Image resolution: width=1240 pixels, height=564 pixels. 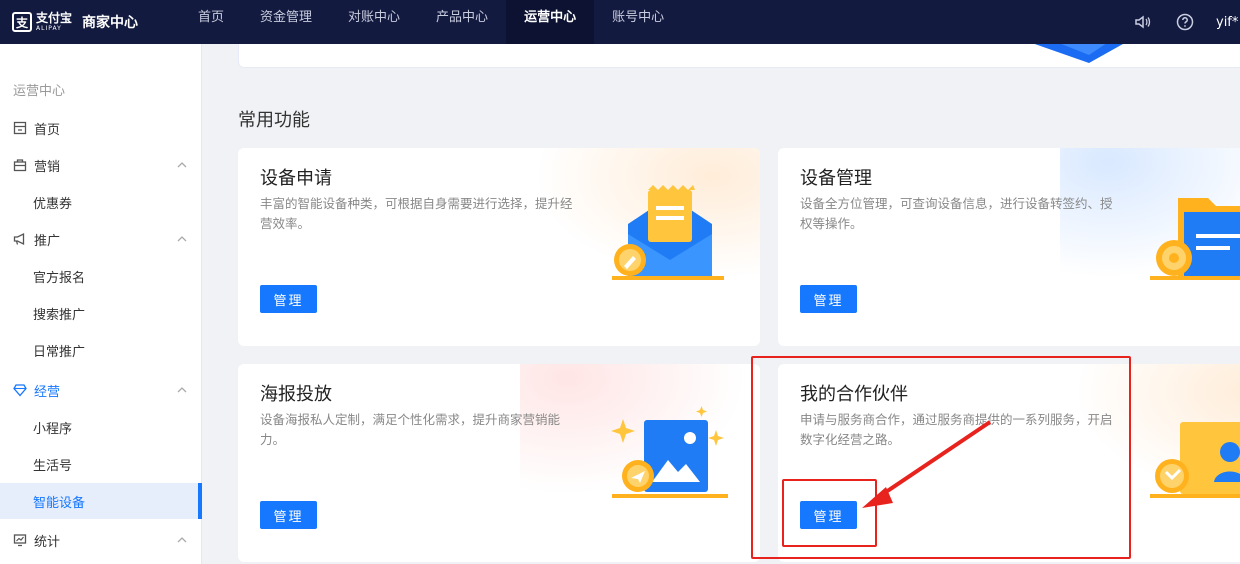 I want to click on nav-item-home: 首页, so click(x=211, y=22).